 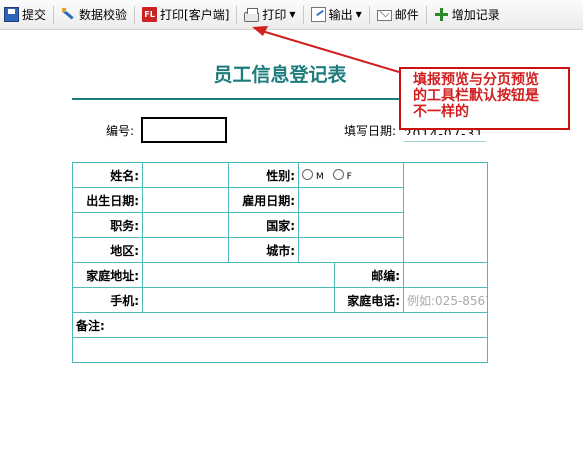 What do you see at coordinates (274, 15) in the screenshot?
I see `print-label: 打印` at bounding box center [274, 15].